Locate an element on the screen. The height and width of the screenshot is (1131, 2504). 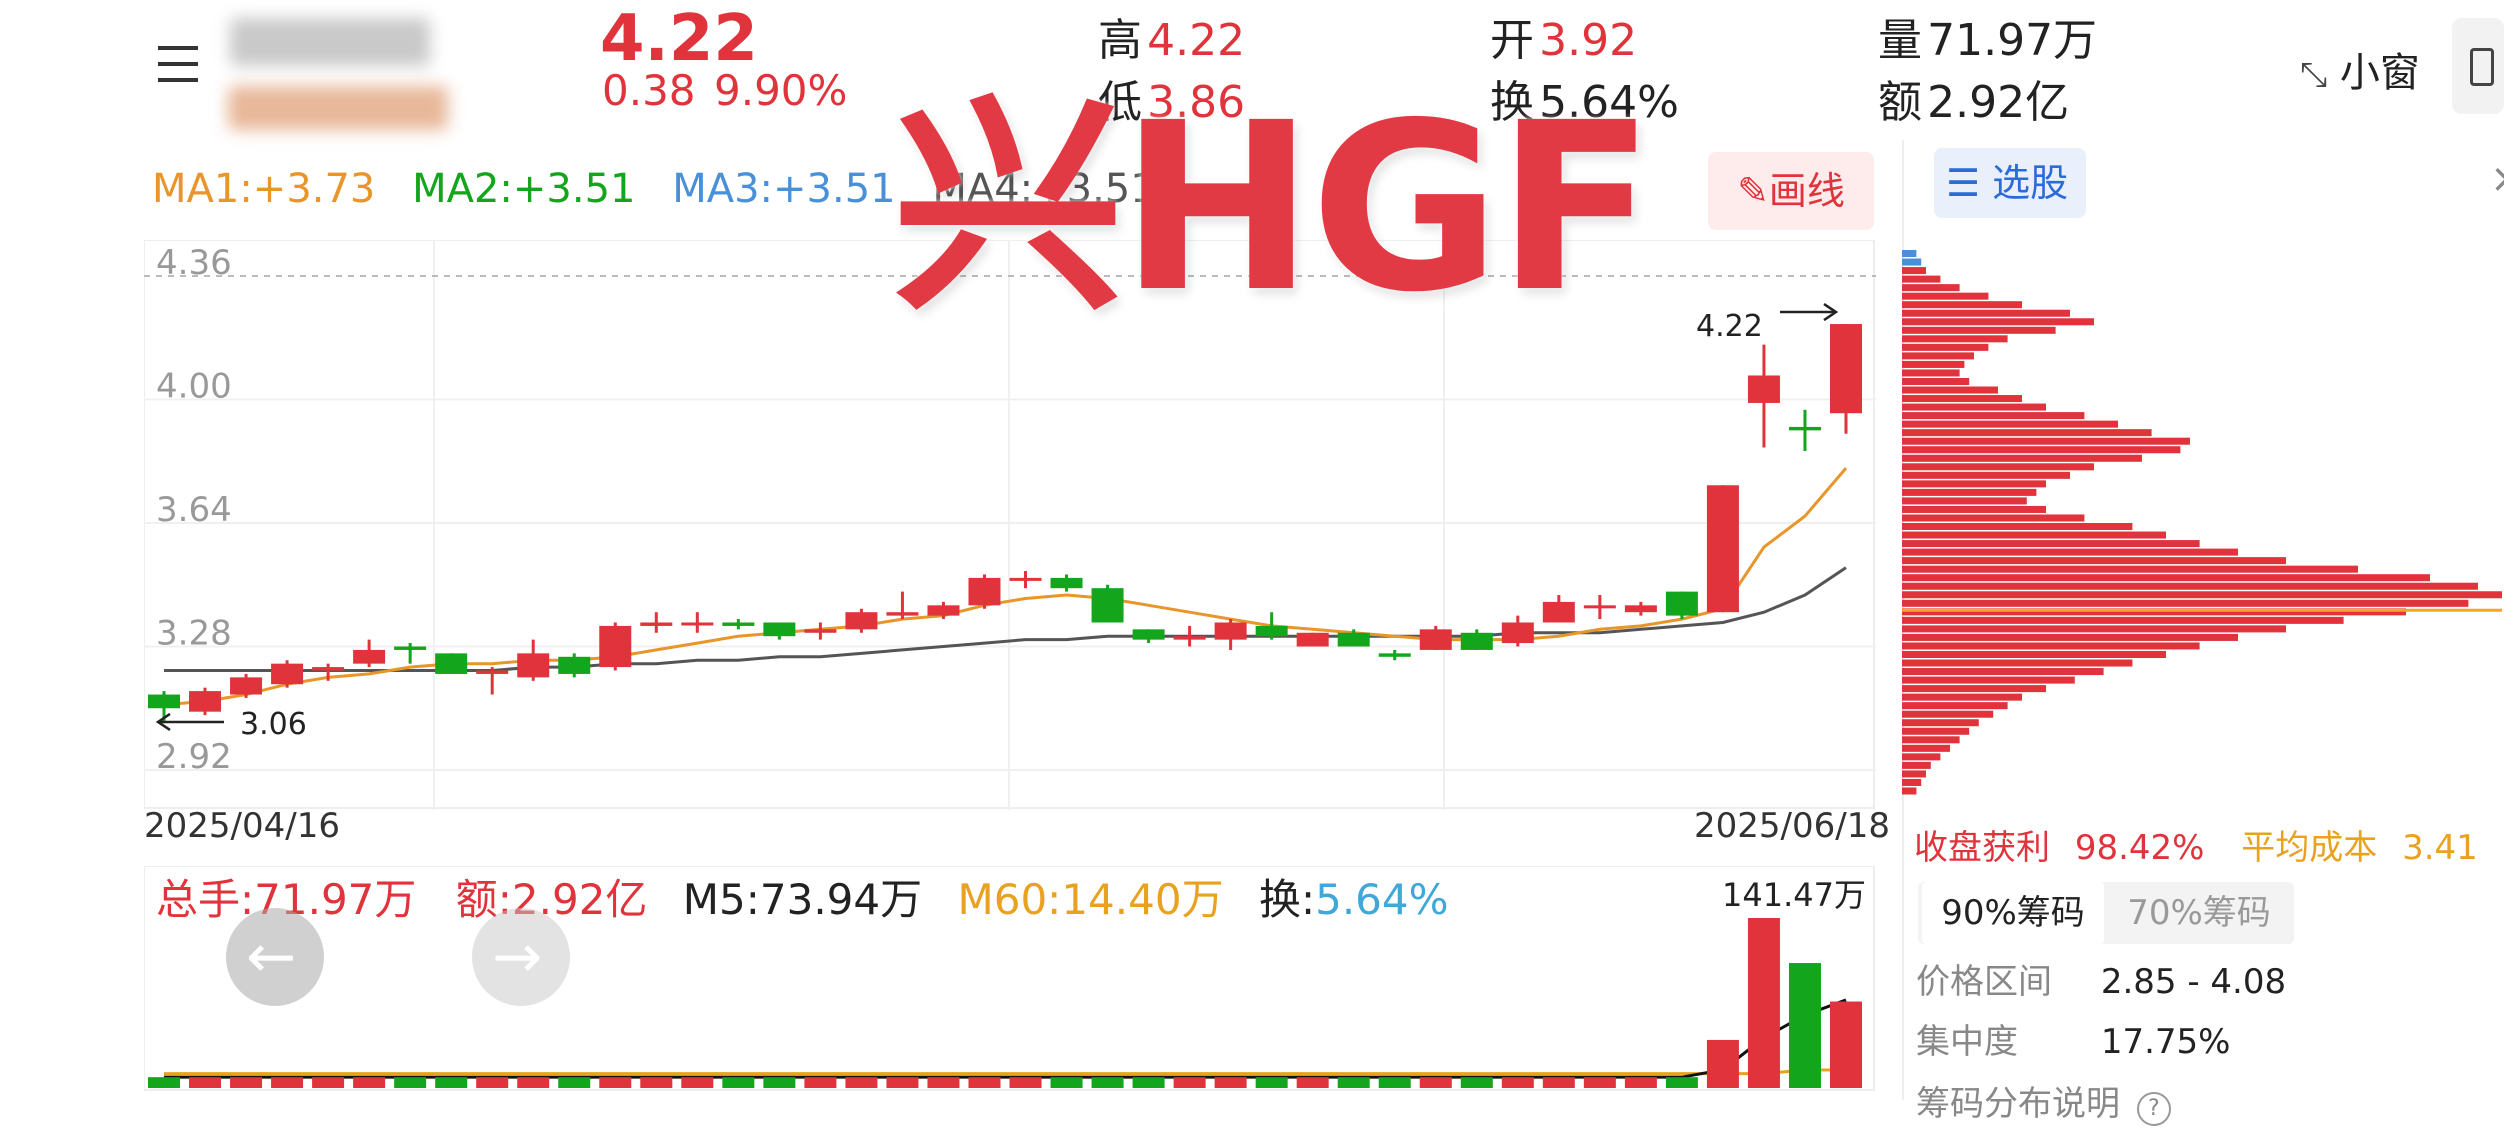
small-window-label: 小窗 is located at coordinates (2379, 73).